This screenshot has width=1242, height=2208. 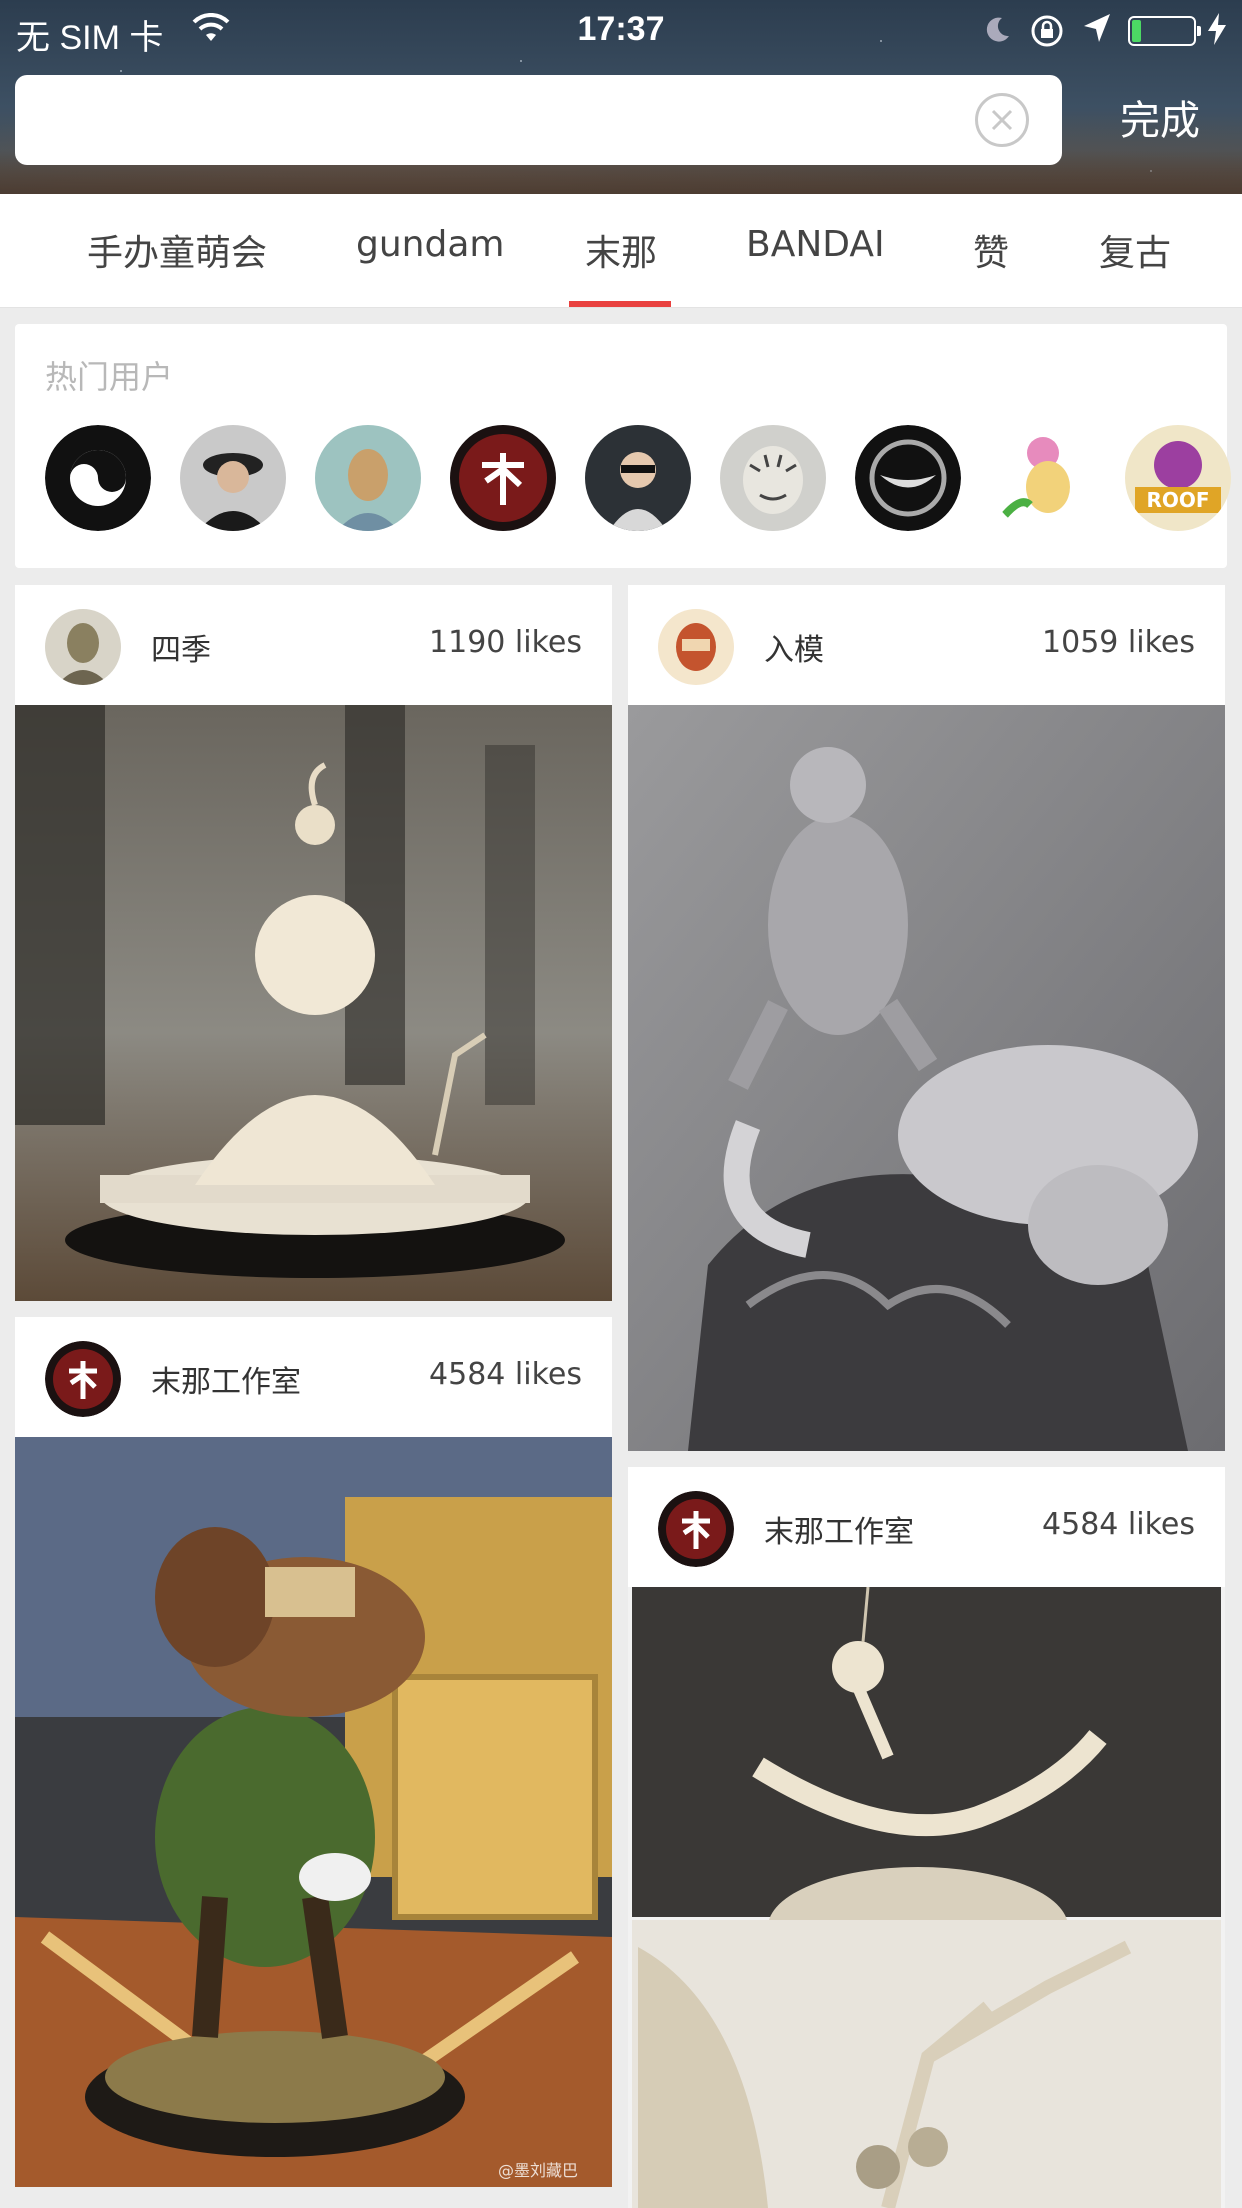 What do you see at coordinates (997, 34) in the screenshot?
I see `moon-icon` at bounding box center [997, 34].